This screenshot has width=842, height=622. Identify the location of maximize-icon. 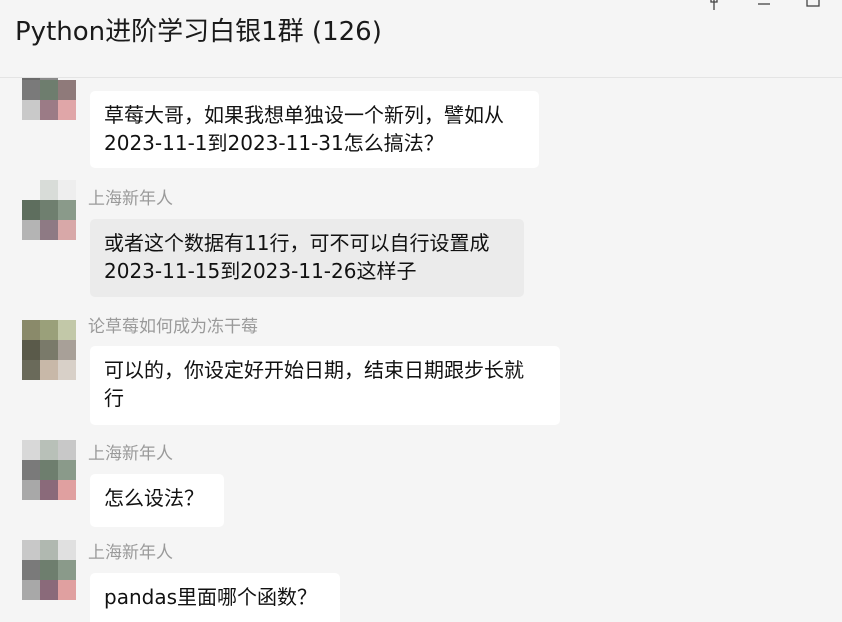
(813, 6).